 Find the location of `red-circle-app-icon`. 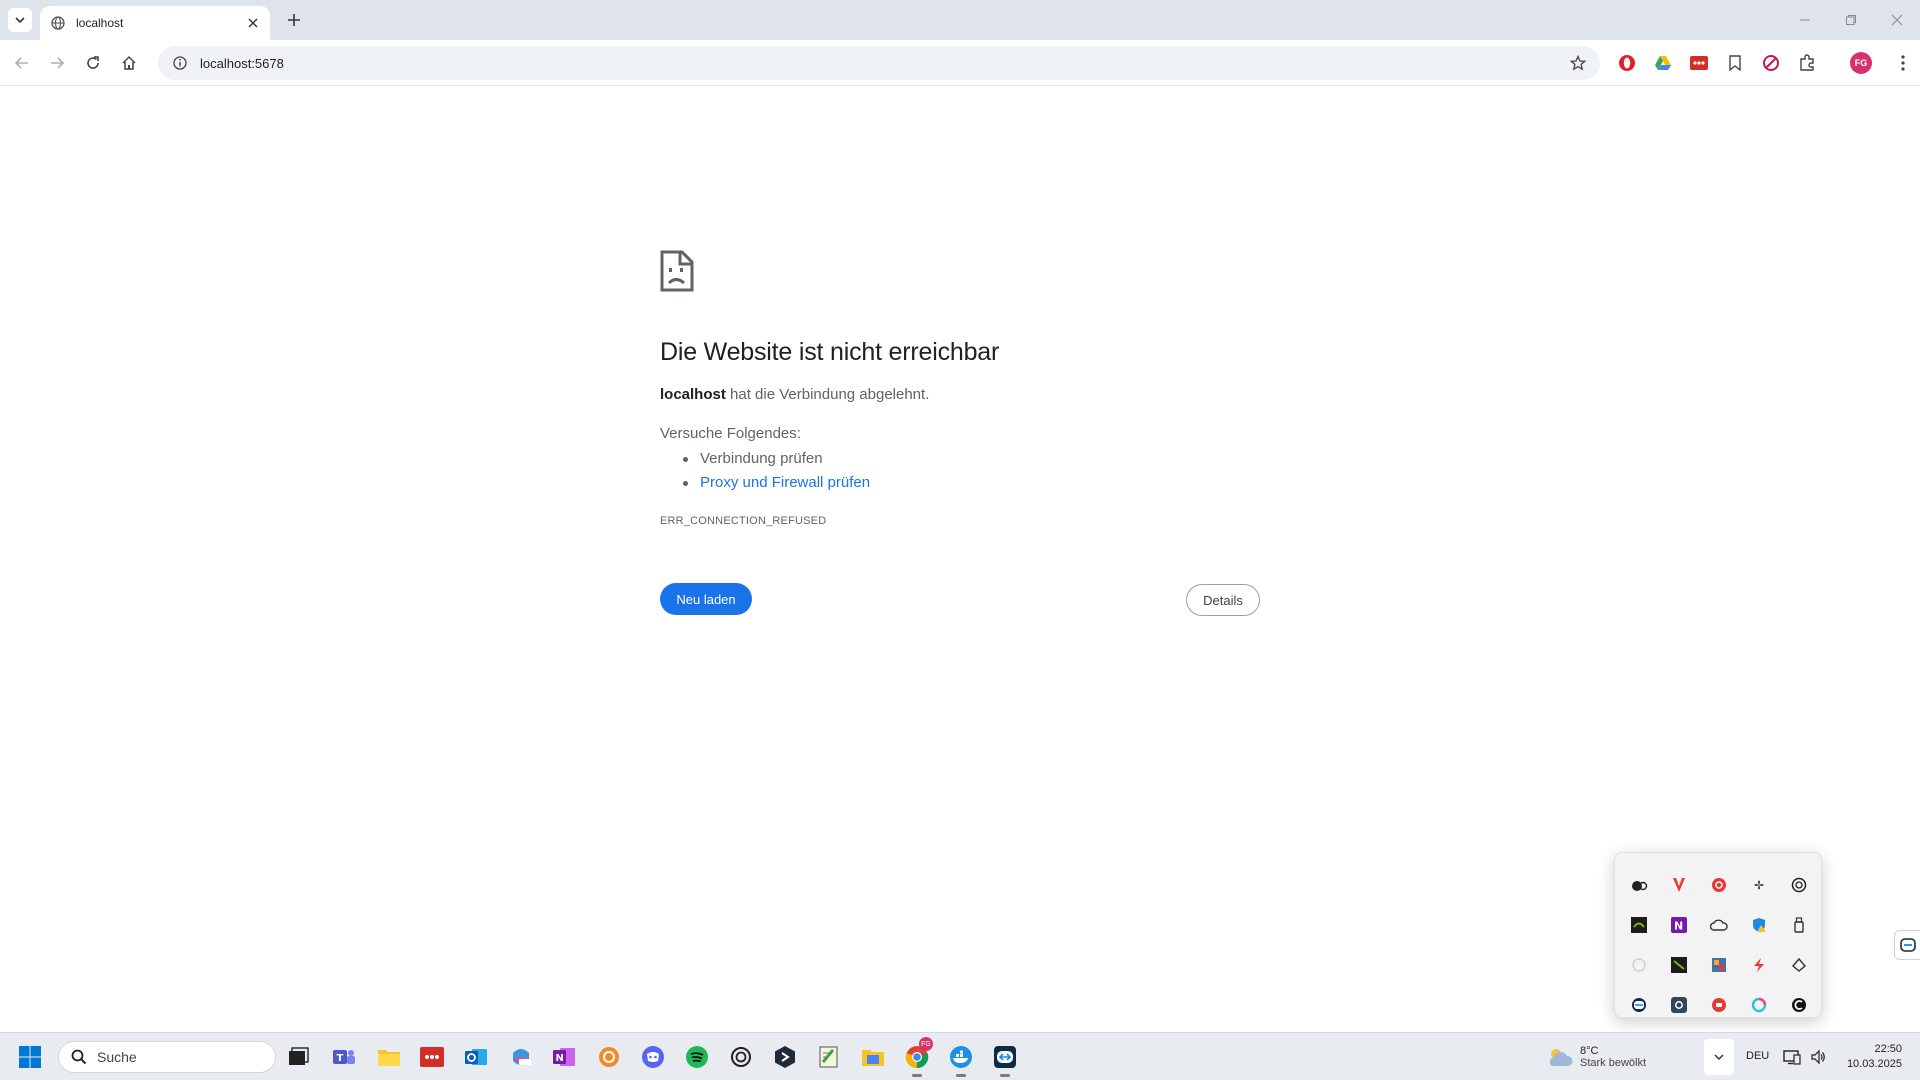

red-circle-app-icon is located at coordinates (1719, 885).